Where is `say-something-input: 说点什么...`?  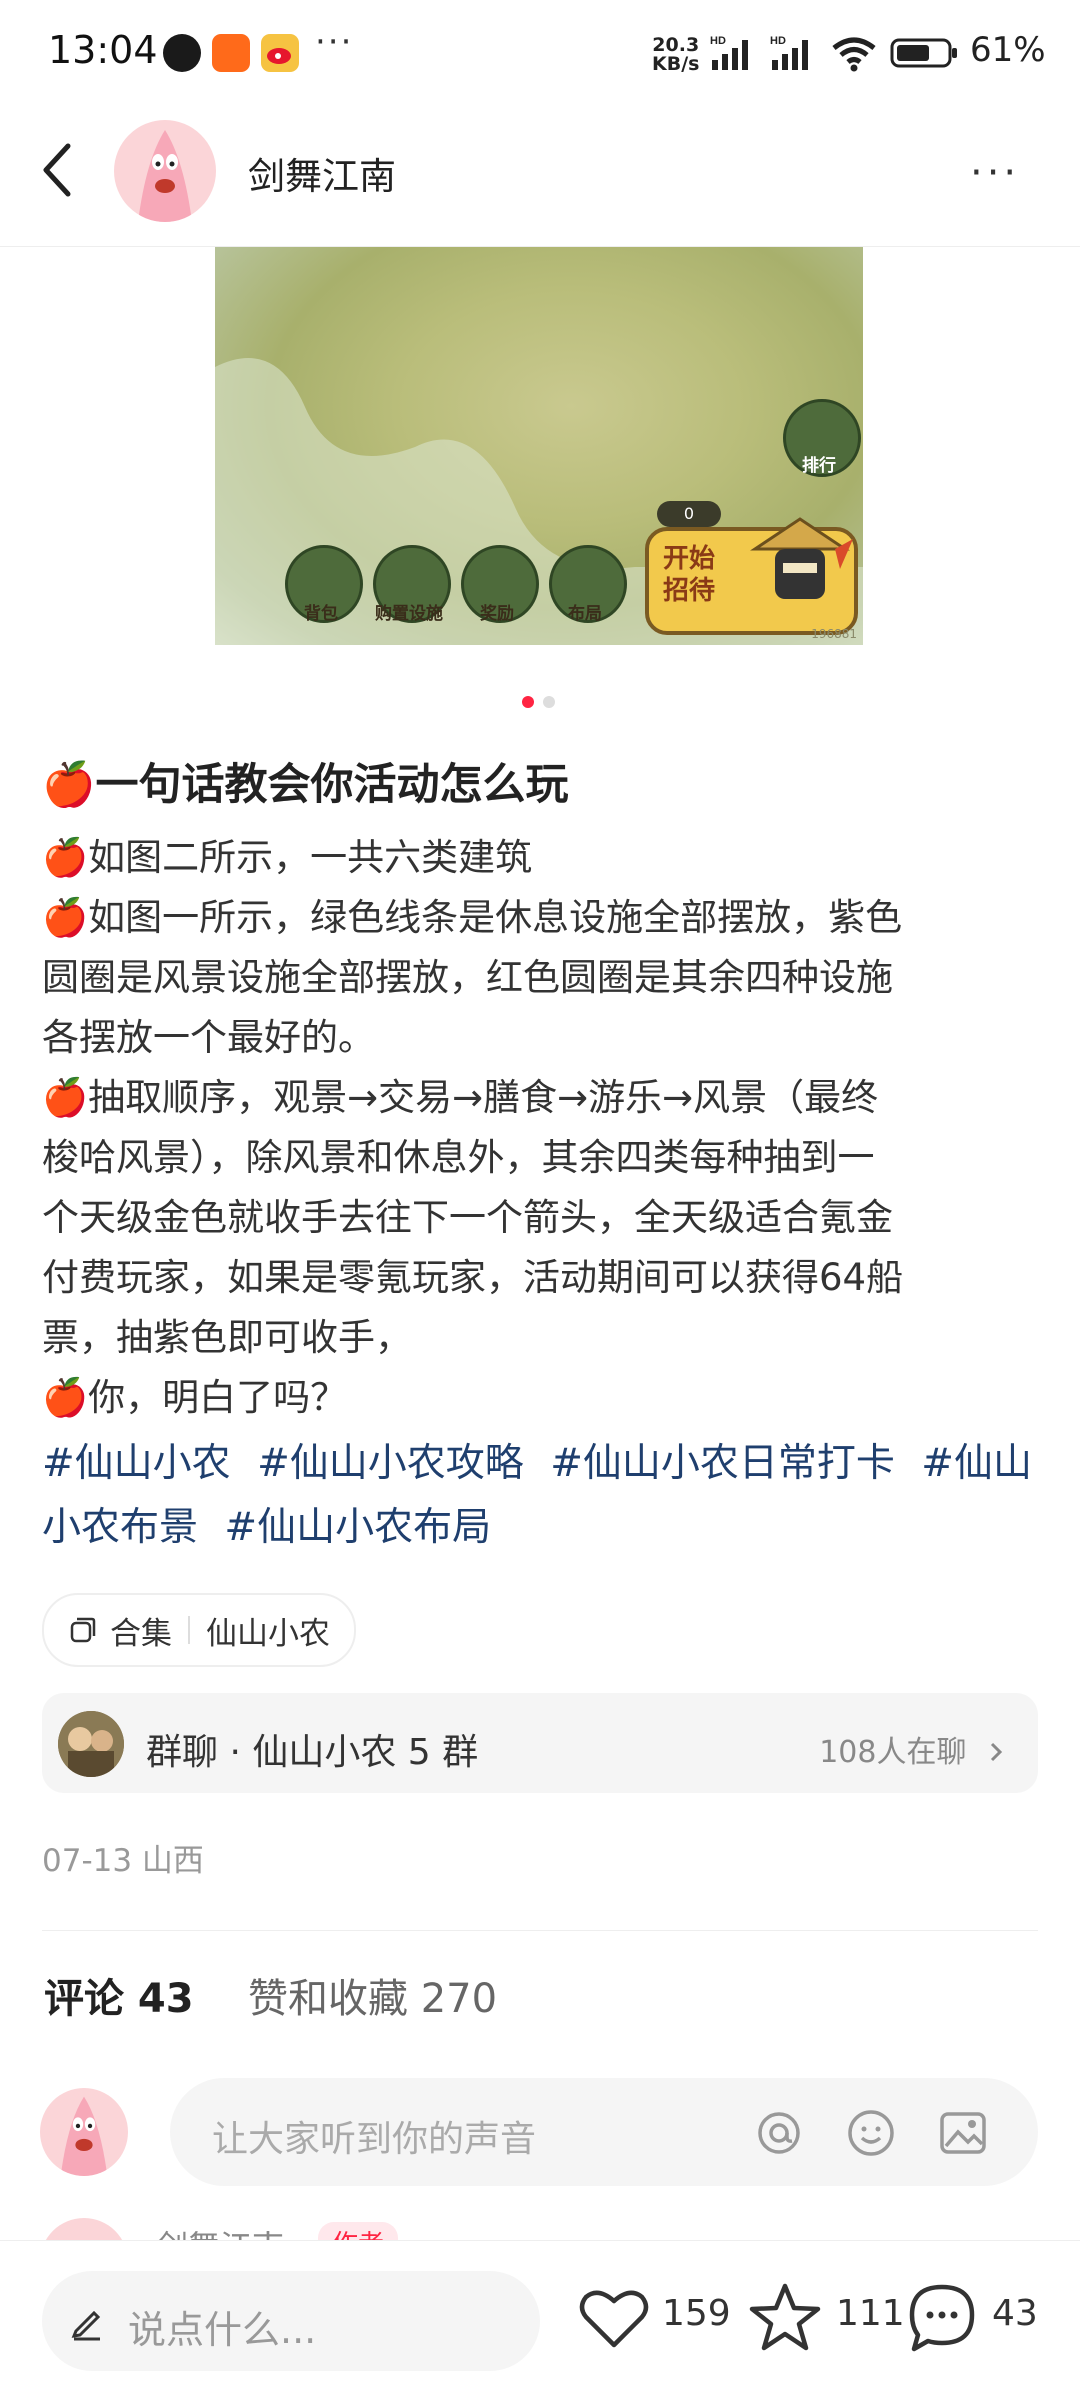 say-something-input: 说点什么... is located at coordinates (291, 2321).